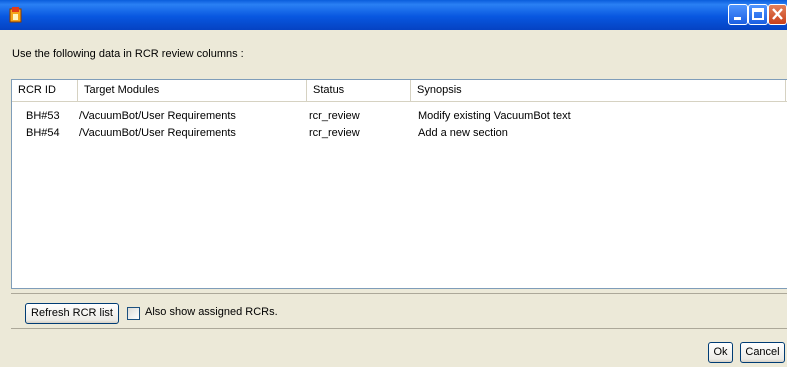 The width and height of the screenshot is (787, 367). Describe the element at coordinates (738, 14) in the screenshot. I see `minimize-button` at that location.